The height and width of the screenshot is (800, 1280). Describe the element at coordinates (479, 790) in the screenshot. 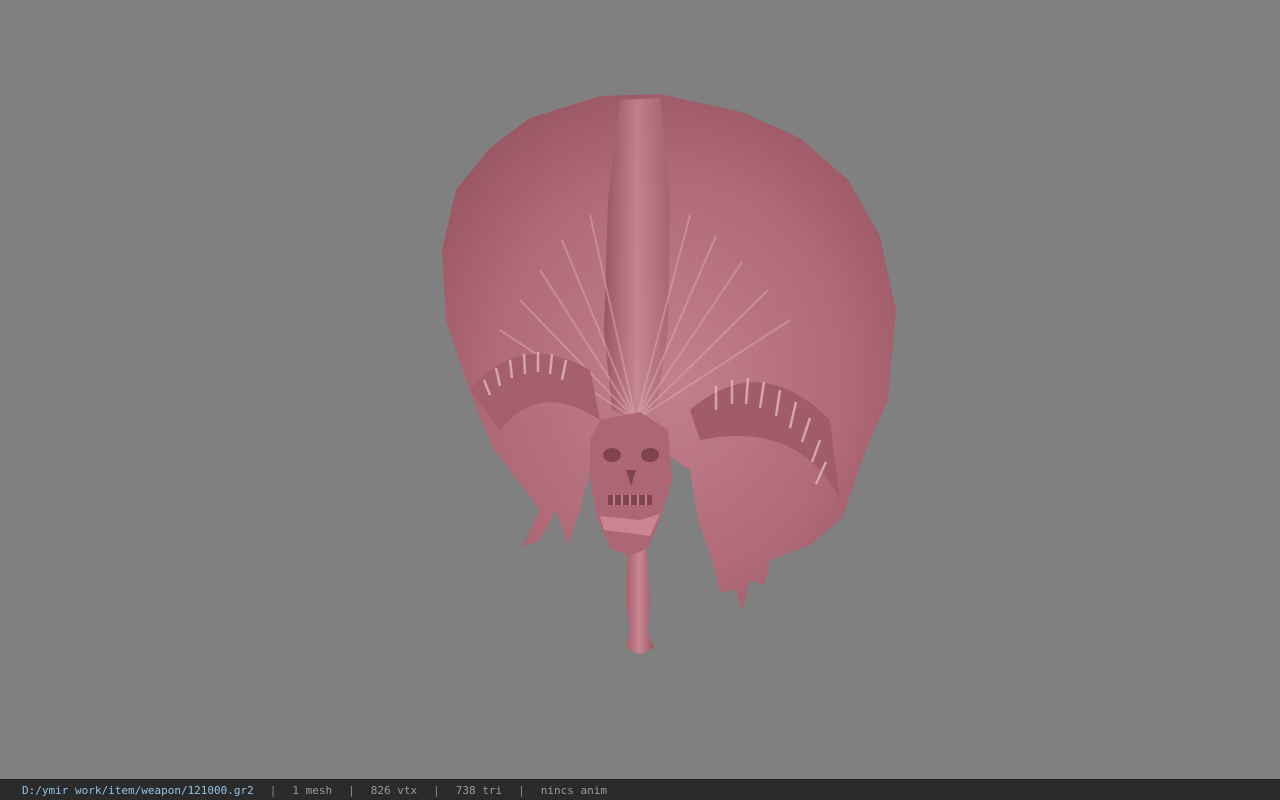

I see `status-triangle-count: 738 tri` at that location.